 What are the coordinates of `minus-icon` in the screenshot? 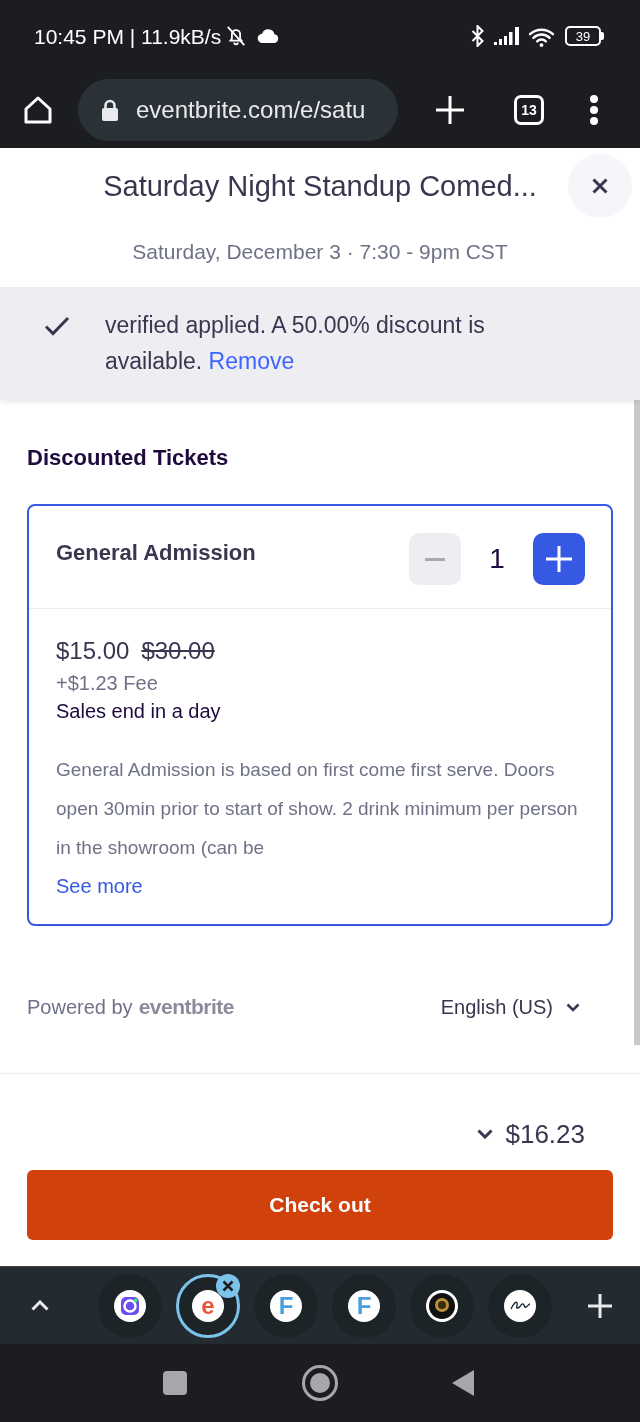 It's located at (435, 559).